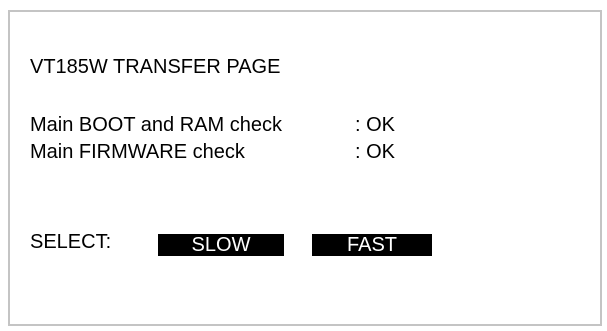 The height and width of the screenshot is (331, 607). What do you see at coordinates (375, 125) in the screenshot?
I see `boot-ram-check-status: : OK` at bounding box center [375, 125].